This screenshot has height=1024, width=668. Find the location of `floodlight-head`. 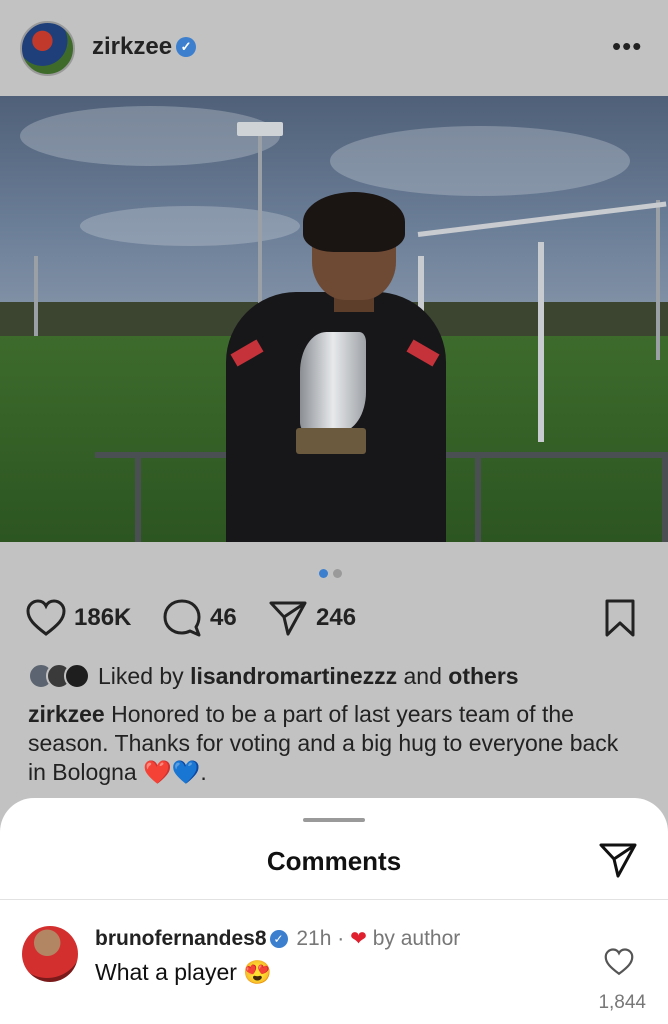

floodlight-head is located at coordinates (260, 129).